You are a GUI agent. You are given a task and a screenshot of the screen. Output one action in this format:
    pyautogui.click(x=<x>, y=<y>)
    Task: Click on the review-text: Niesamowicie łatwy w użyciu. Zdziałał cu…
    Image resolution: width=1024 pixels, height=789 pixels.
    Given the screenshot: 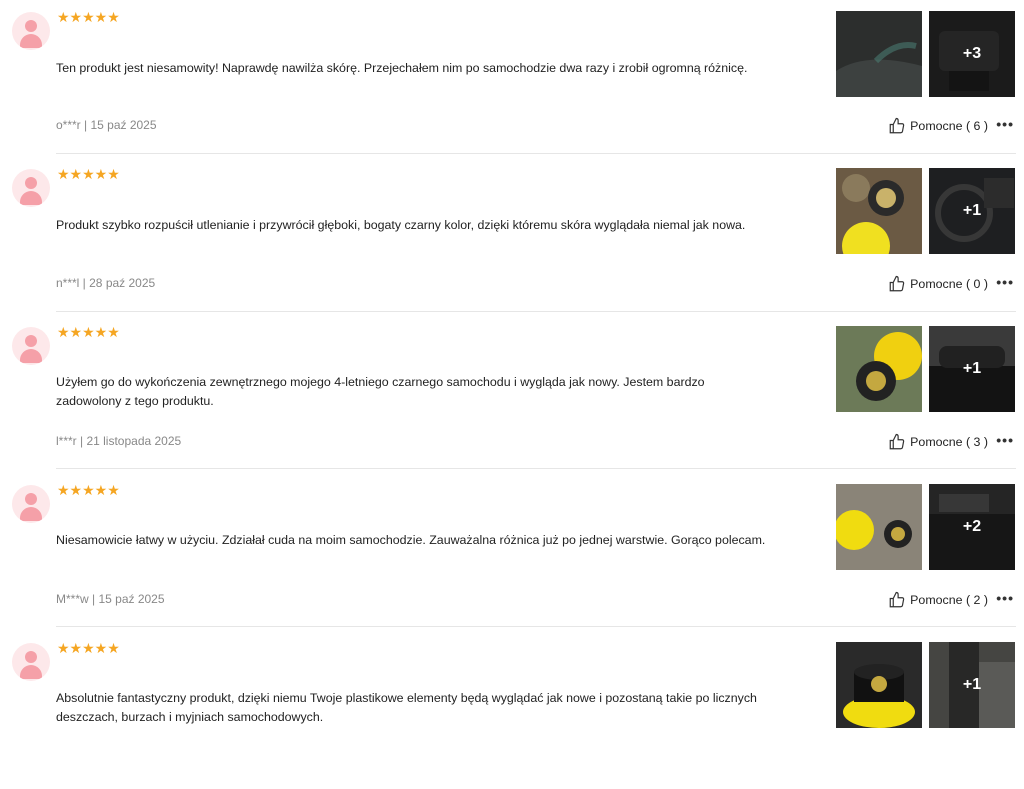 What is the action you would take?
    pyautogui.click(x=411, y=540)
    